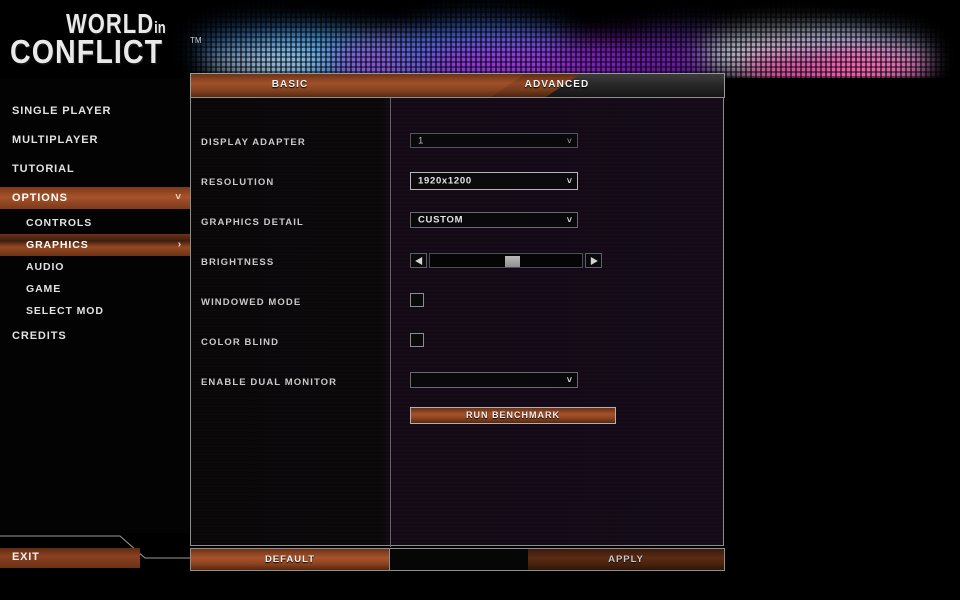 This screenshot has height=600, width=960. I want to click on setting-row-graphics-detail: GRAPHICS DETAIL CUSTOM ˅, so click(458, 223).